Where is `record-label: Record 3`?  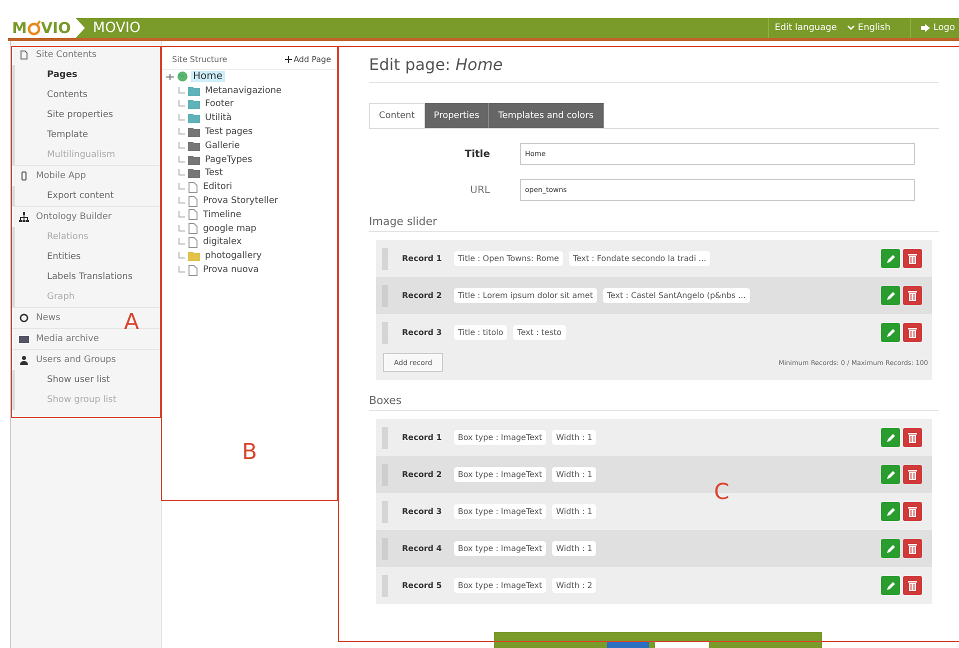
record-label: Record 3 is located at coordinates (422, 511).